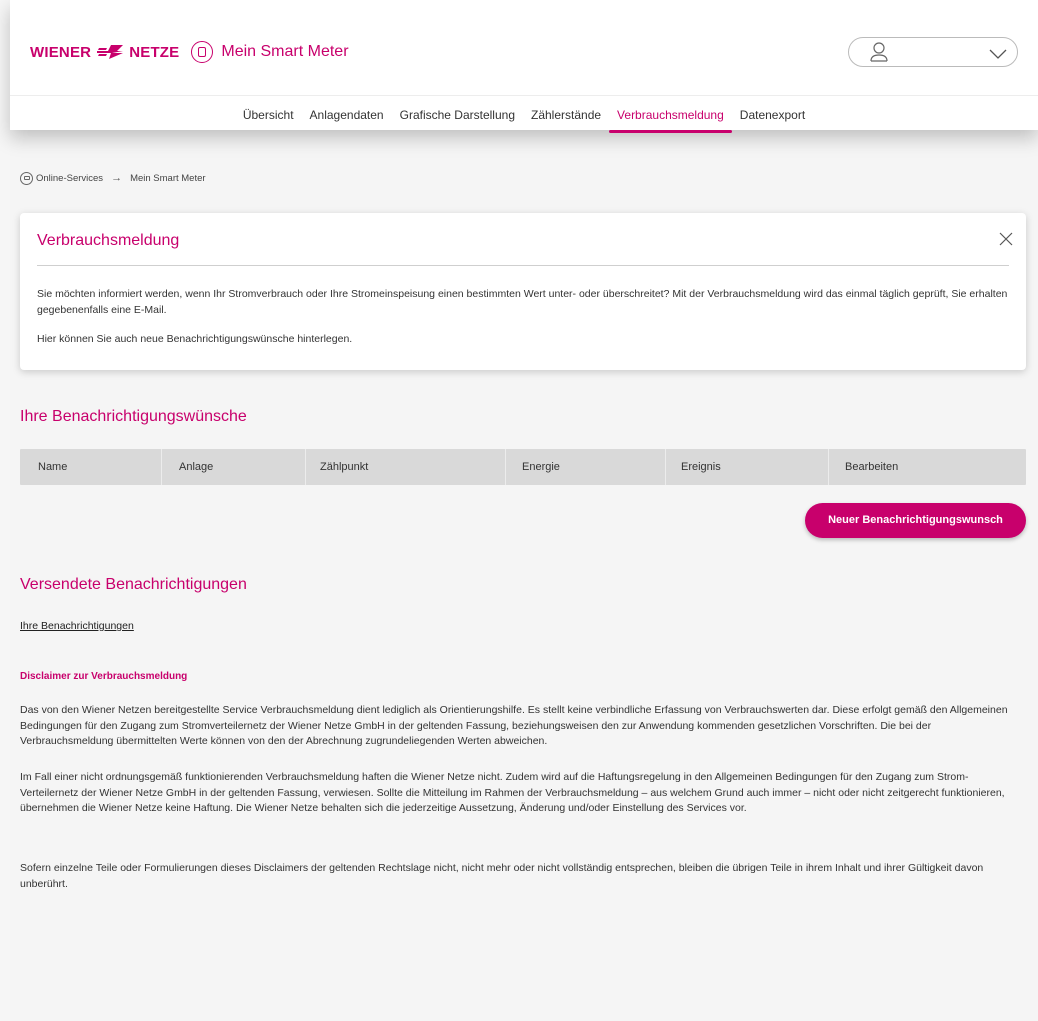  I want to click on column-header-name: Name, so click(52, 467).